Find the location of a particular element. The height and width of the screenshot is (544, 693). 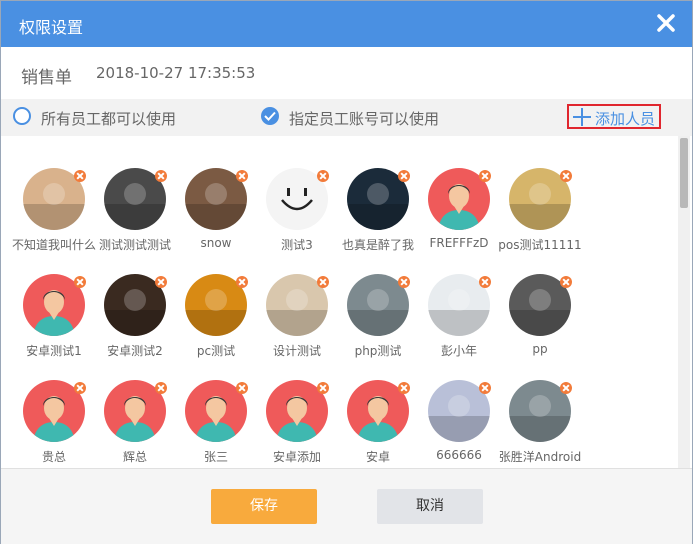

member-name: 666666 is located at coordinates (459, 455).